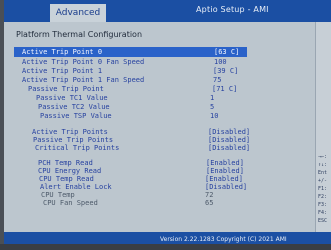 Image resolution: width=331 pixels, height=250 pixels. I want to click on setting-active-trip-point-0: Active Trip Point 0 [63 C], so click(150, 52).